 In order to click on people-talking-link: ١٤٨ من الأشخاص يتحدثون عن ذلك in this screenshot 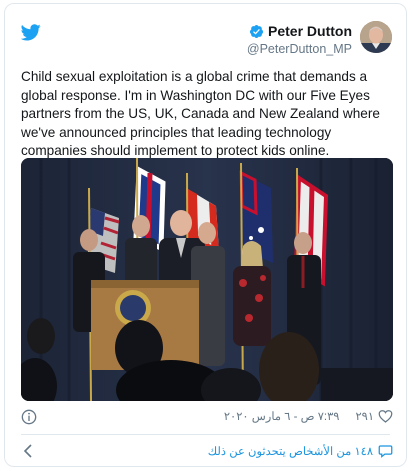, I will do `click(300, 451)`.